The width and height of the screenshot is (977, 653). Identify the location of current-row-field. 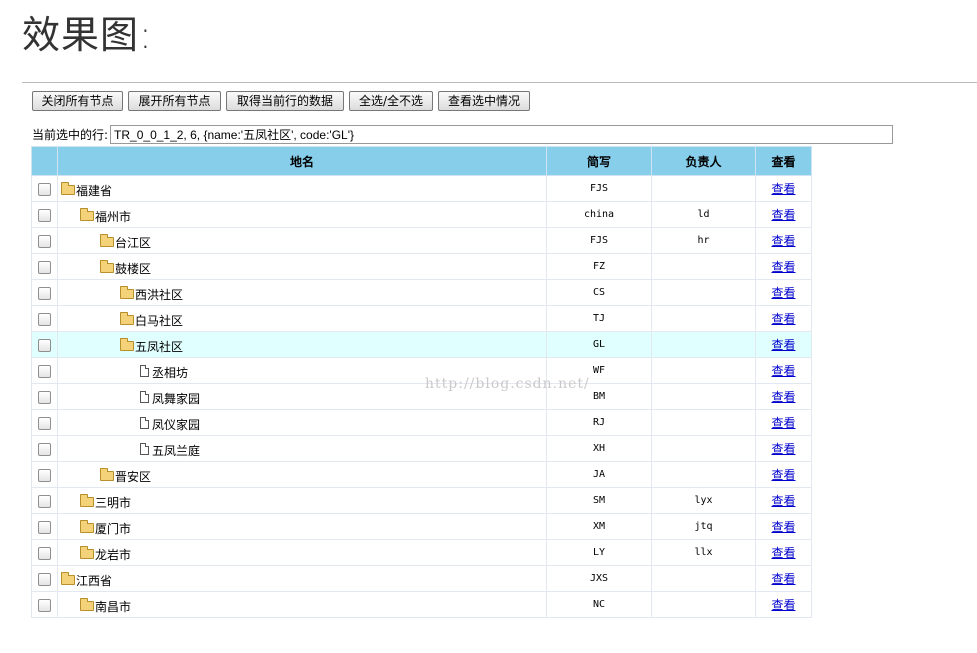
(502, 134).